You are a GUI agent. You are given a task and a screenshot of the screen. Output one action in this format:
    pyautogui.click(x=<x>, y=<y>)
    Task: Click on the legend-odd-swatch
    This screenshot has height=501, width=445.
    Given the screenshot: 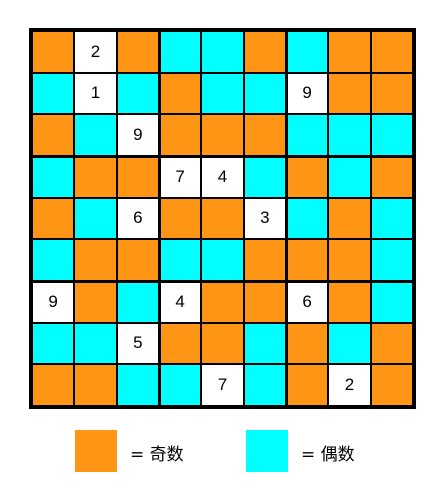 What is the action you would take?
    pyautogui.click(x=96, y=451)
    